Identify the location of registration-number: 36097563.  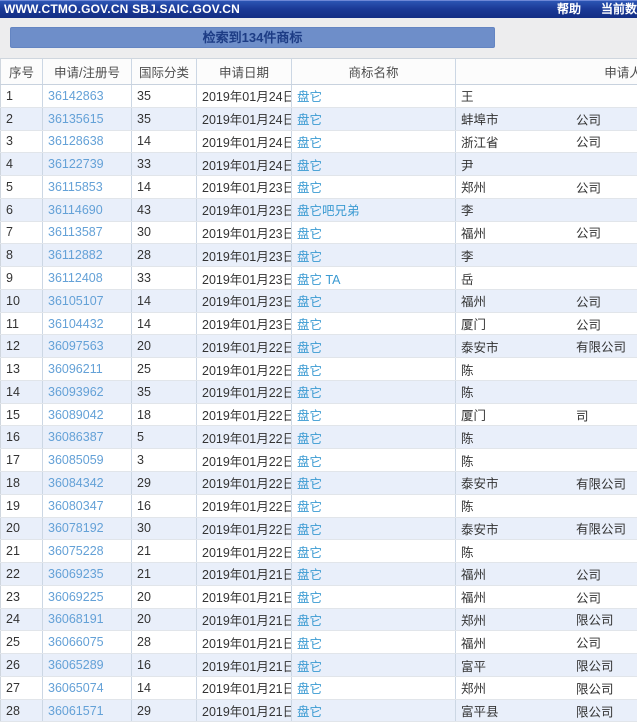
(87, 346).